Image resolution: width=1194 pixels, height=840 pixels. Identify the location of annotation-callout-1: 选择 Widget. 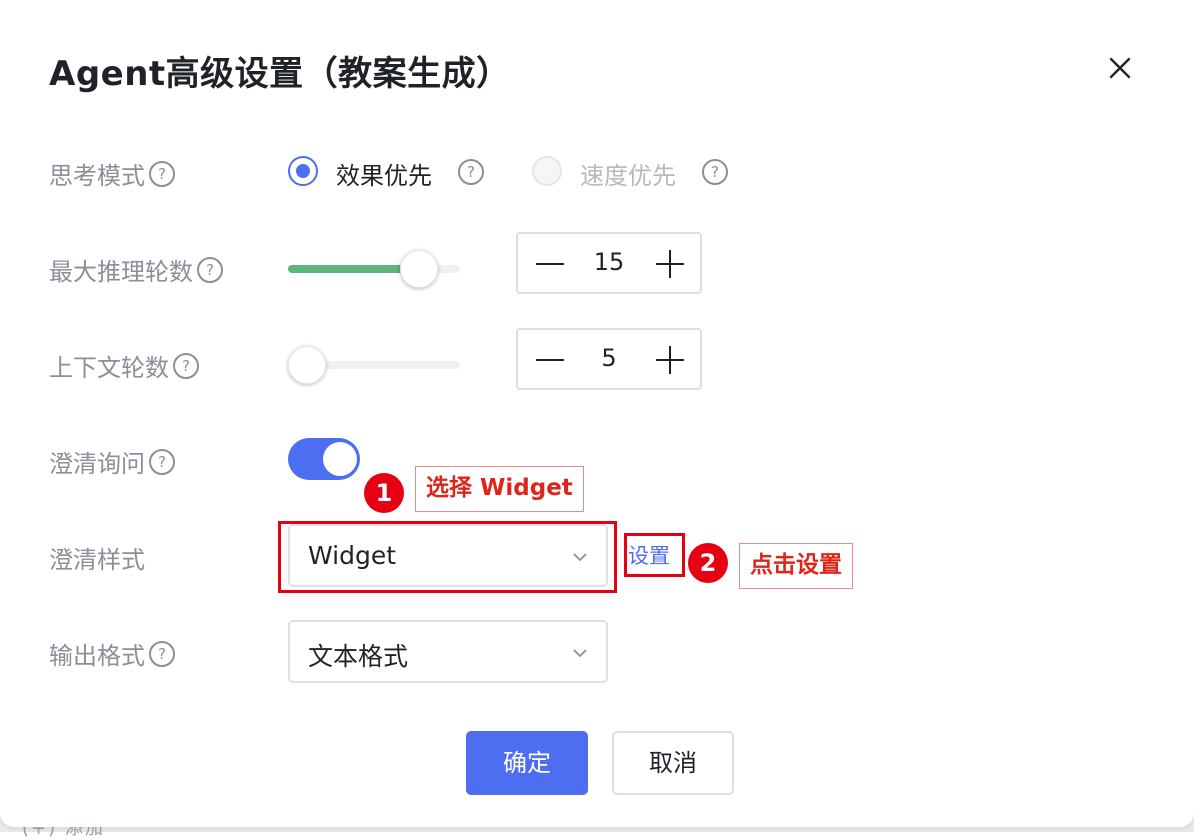
(499, 489).